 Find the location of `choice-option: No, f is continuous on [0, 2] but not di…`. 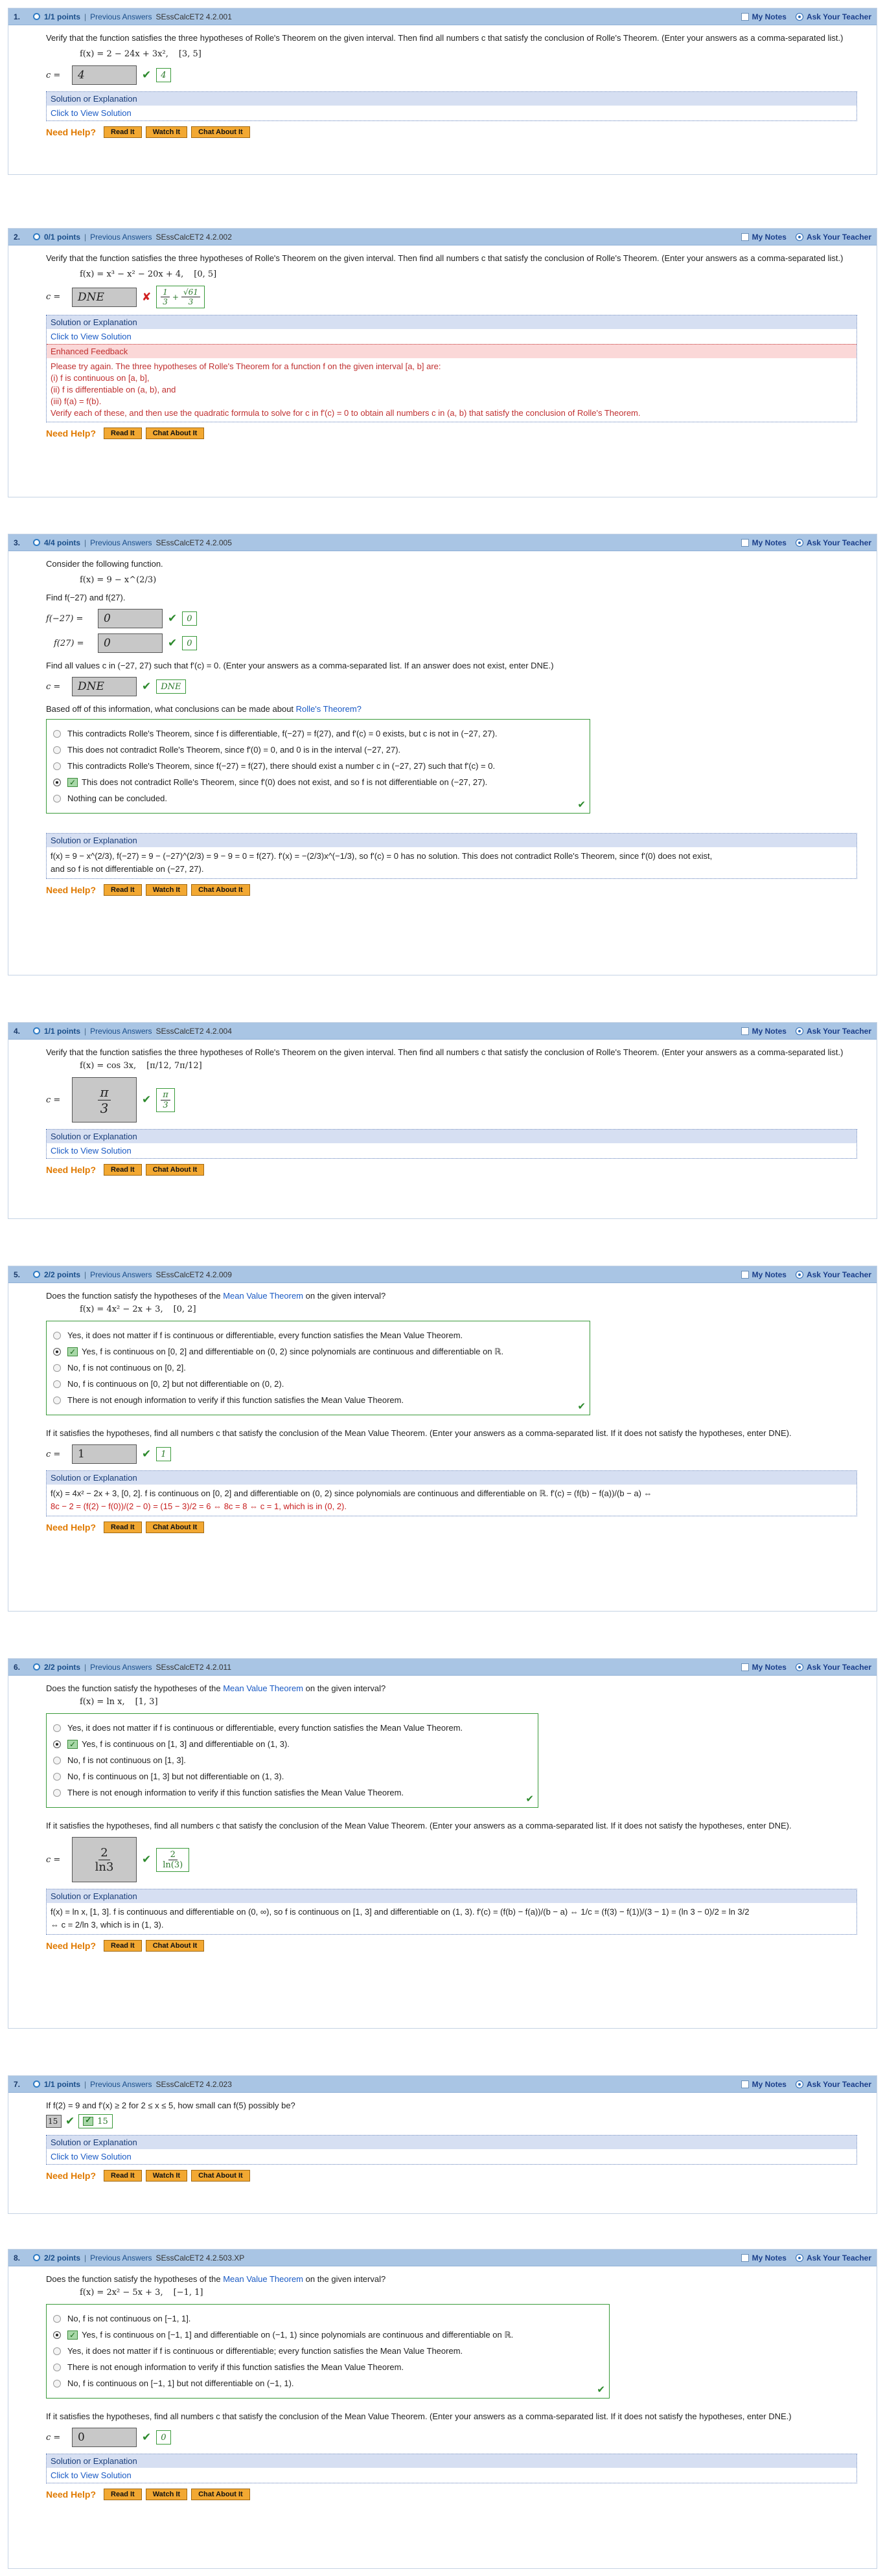

choice-option: No, f is continuous on [0, 2] but not di… is located at coordinates (318, 1384).